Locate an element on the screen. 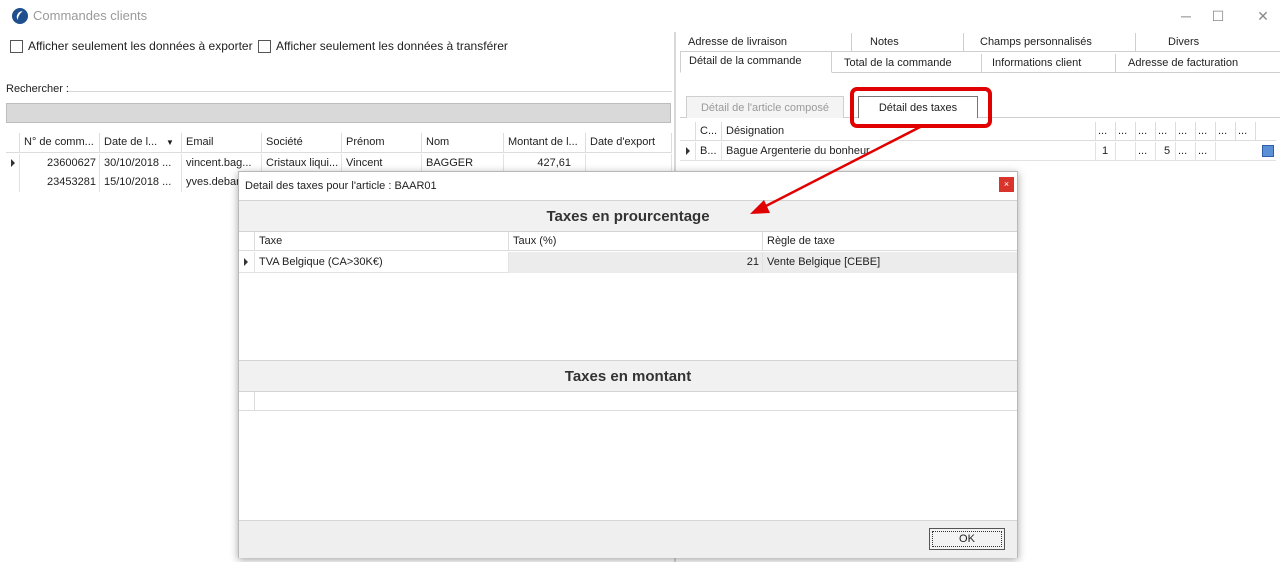 The image size is (1280, 562). arrow-line is located at coordinates (842, 167).